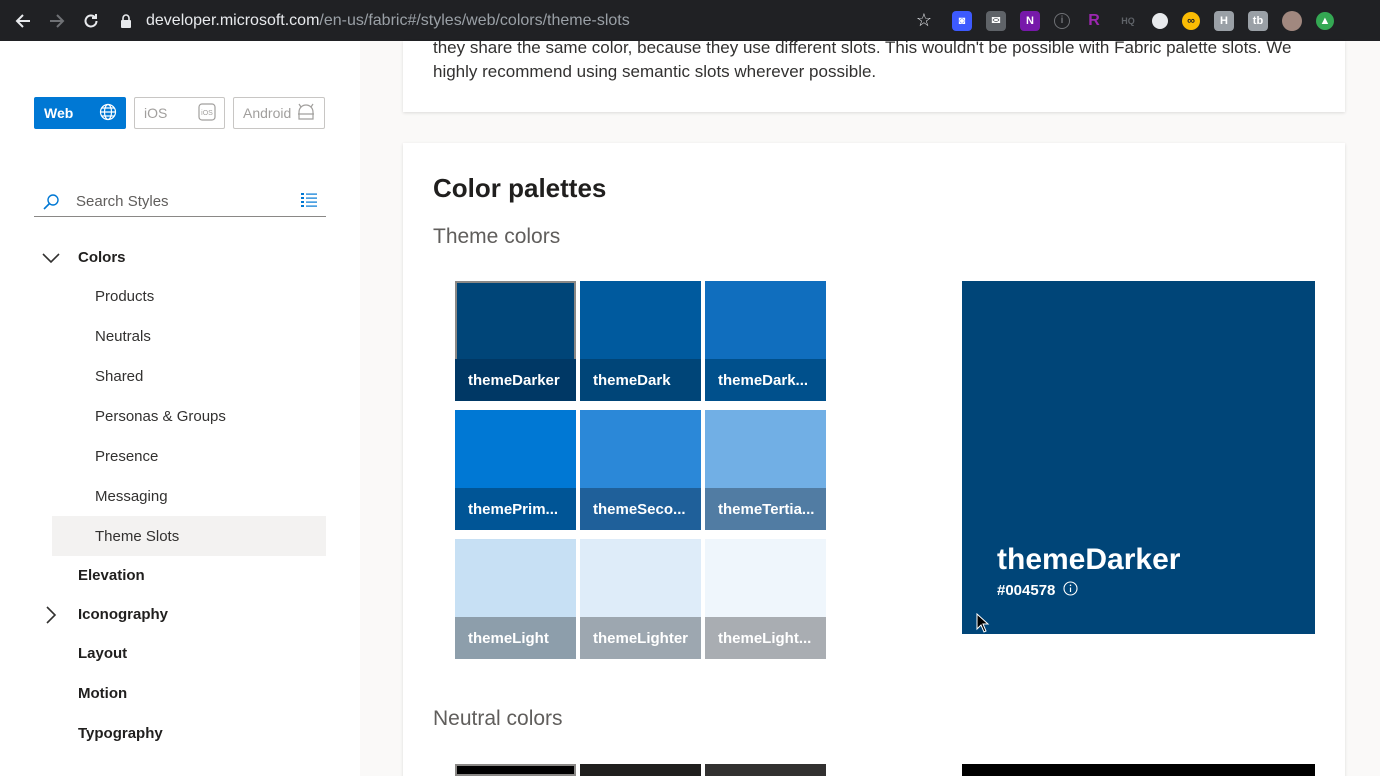 The image size is (1380, 776). Describe the element at coordinates (497, 236) in the screenshot. I see `theme-colors-heading: Theme colors` at that location.